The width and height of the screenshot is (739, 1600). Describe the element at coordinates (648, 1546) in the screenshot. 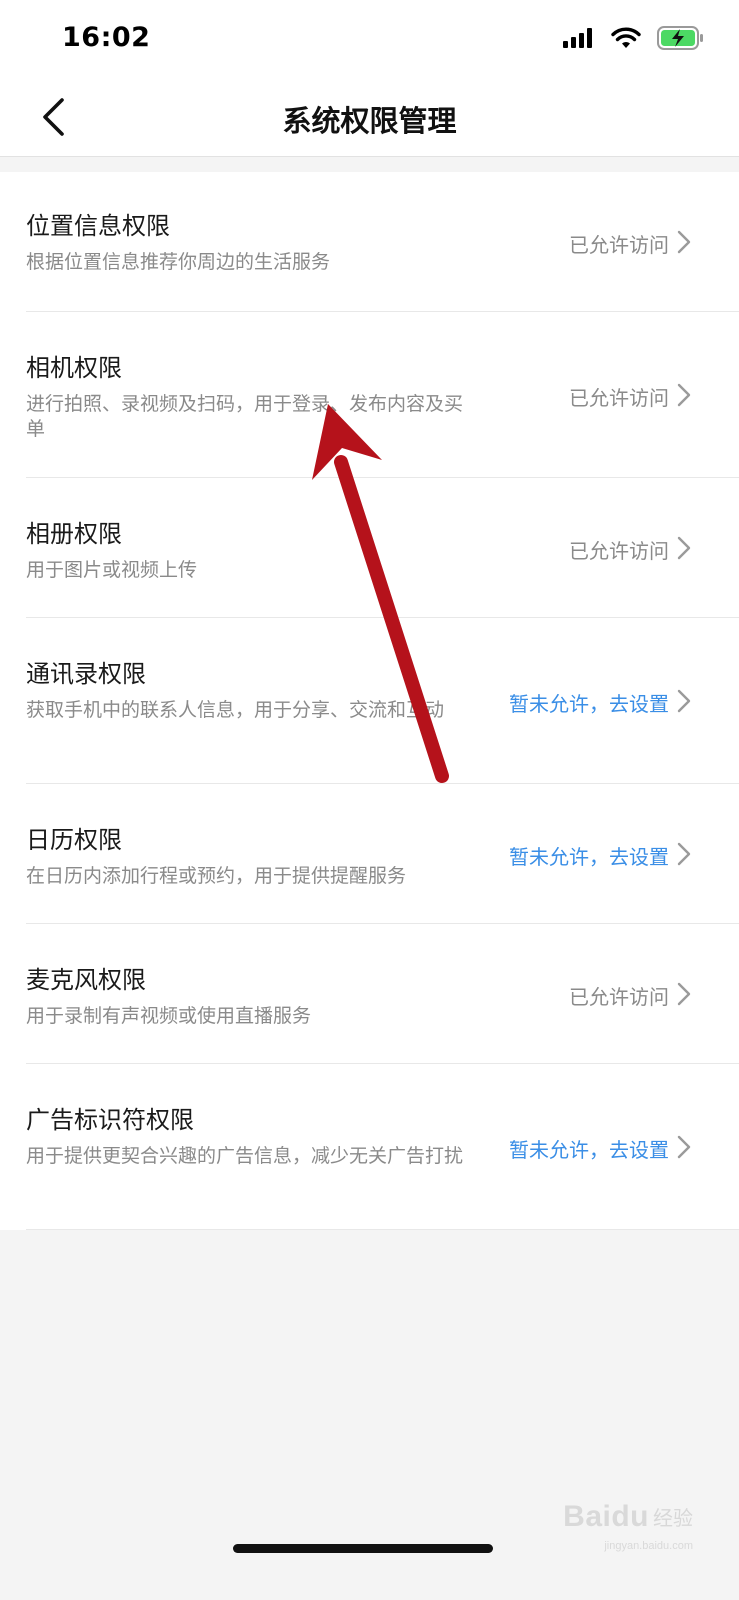

I see `watermark-url: jingyan.baidu.com` at that location.